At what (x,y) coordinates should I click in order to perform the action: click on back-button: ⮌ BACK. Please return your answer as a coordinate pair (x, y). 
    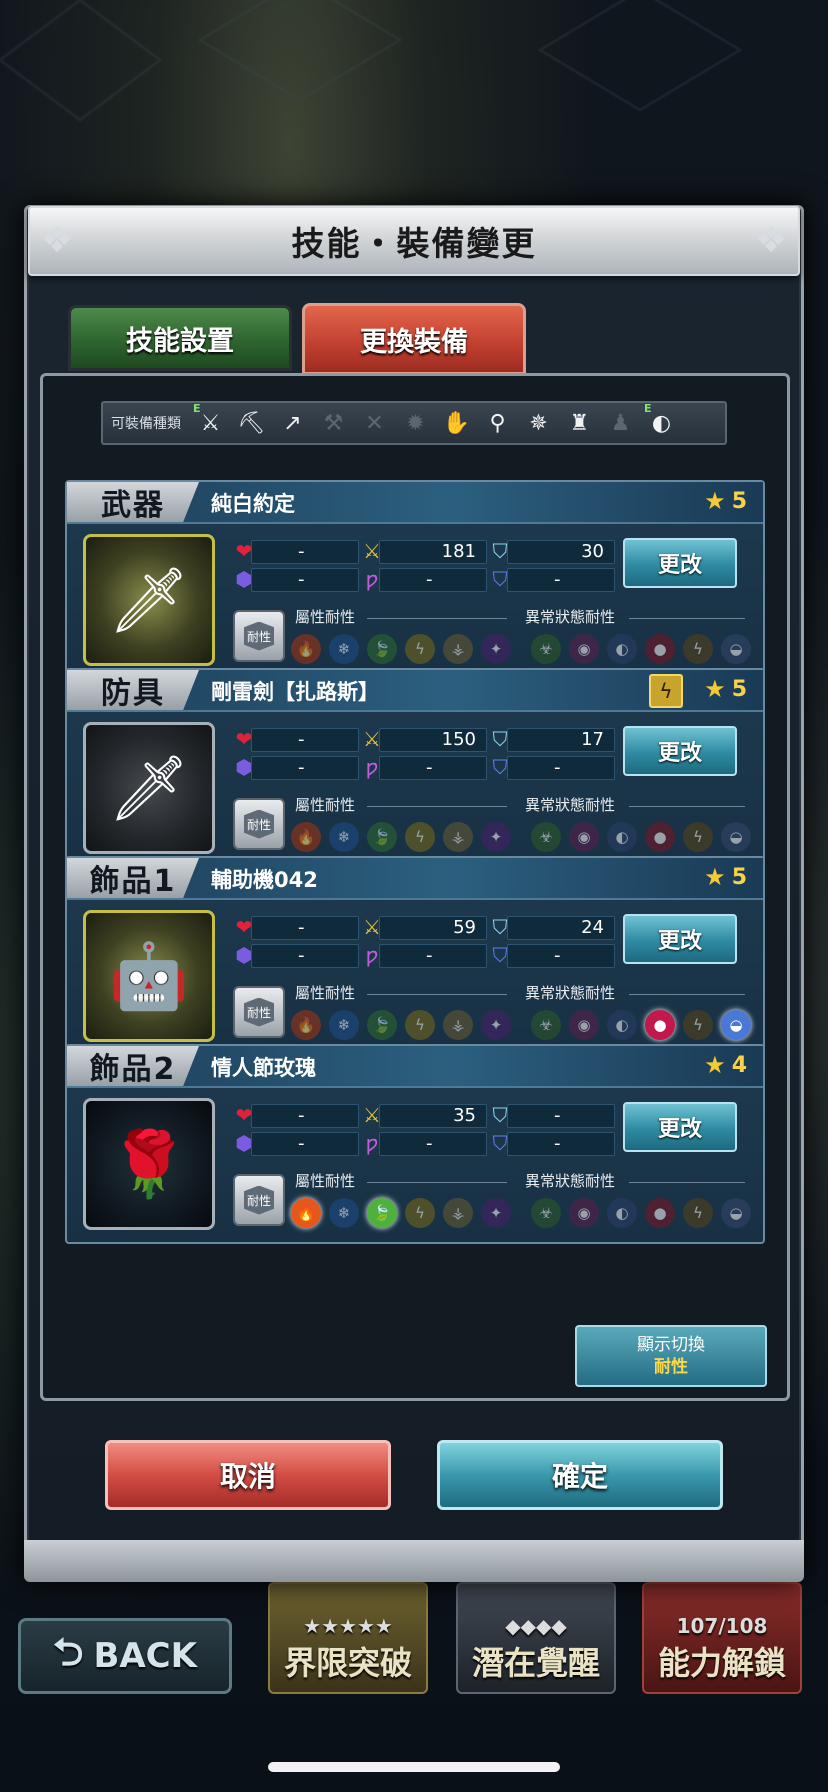
    Looking at the image, I should click on (125, 1656).